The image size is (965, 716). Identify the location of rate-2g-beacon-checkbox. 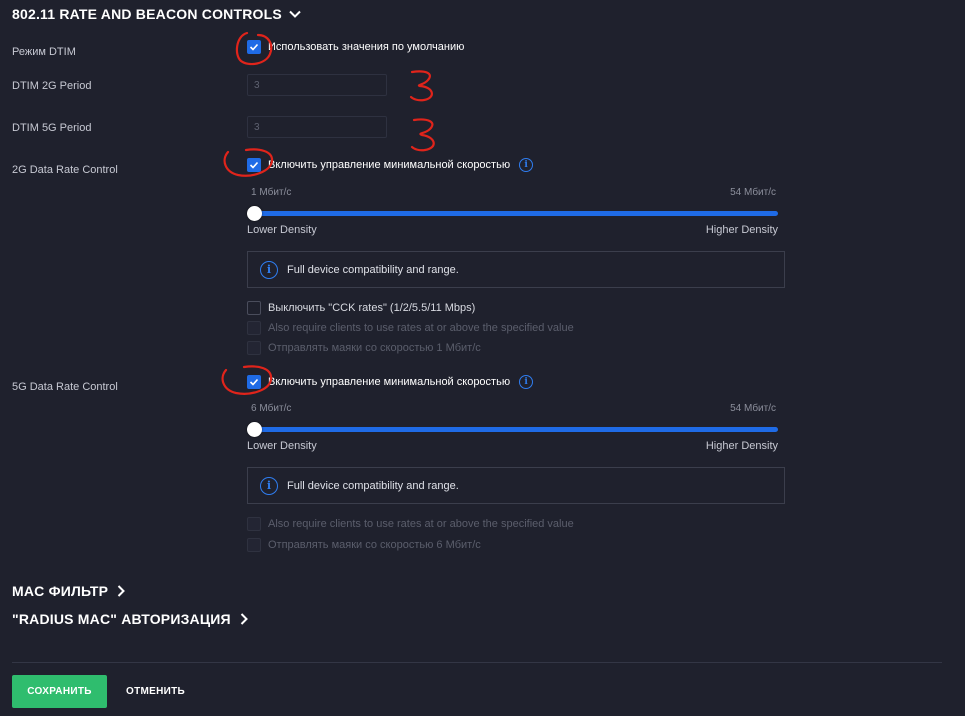
(254, 348).